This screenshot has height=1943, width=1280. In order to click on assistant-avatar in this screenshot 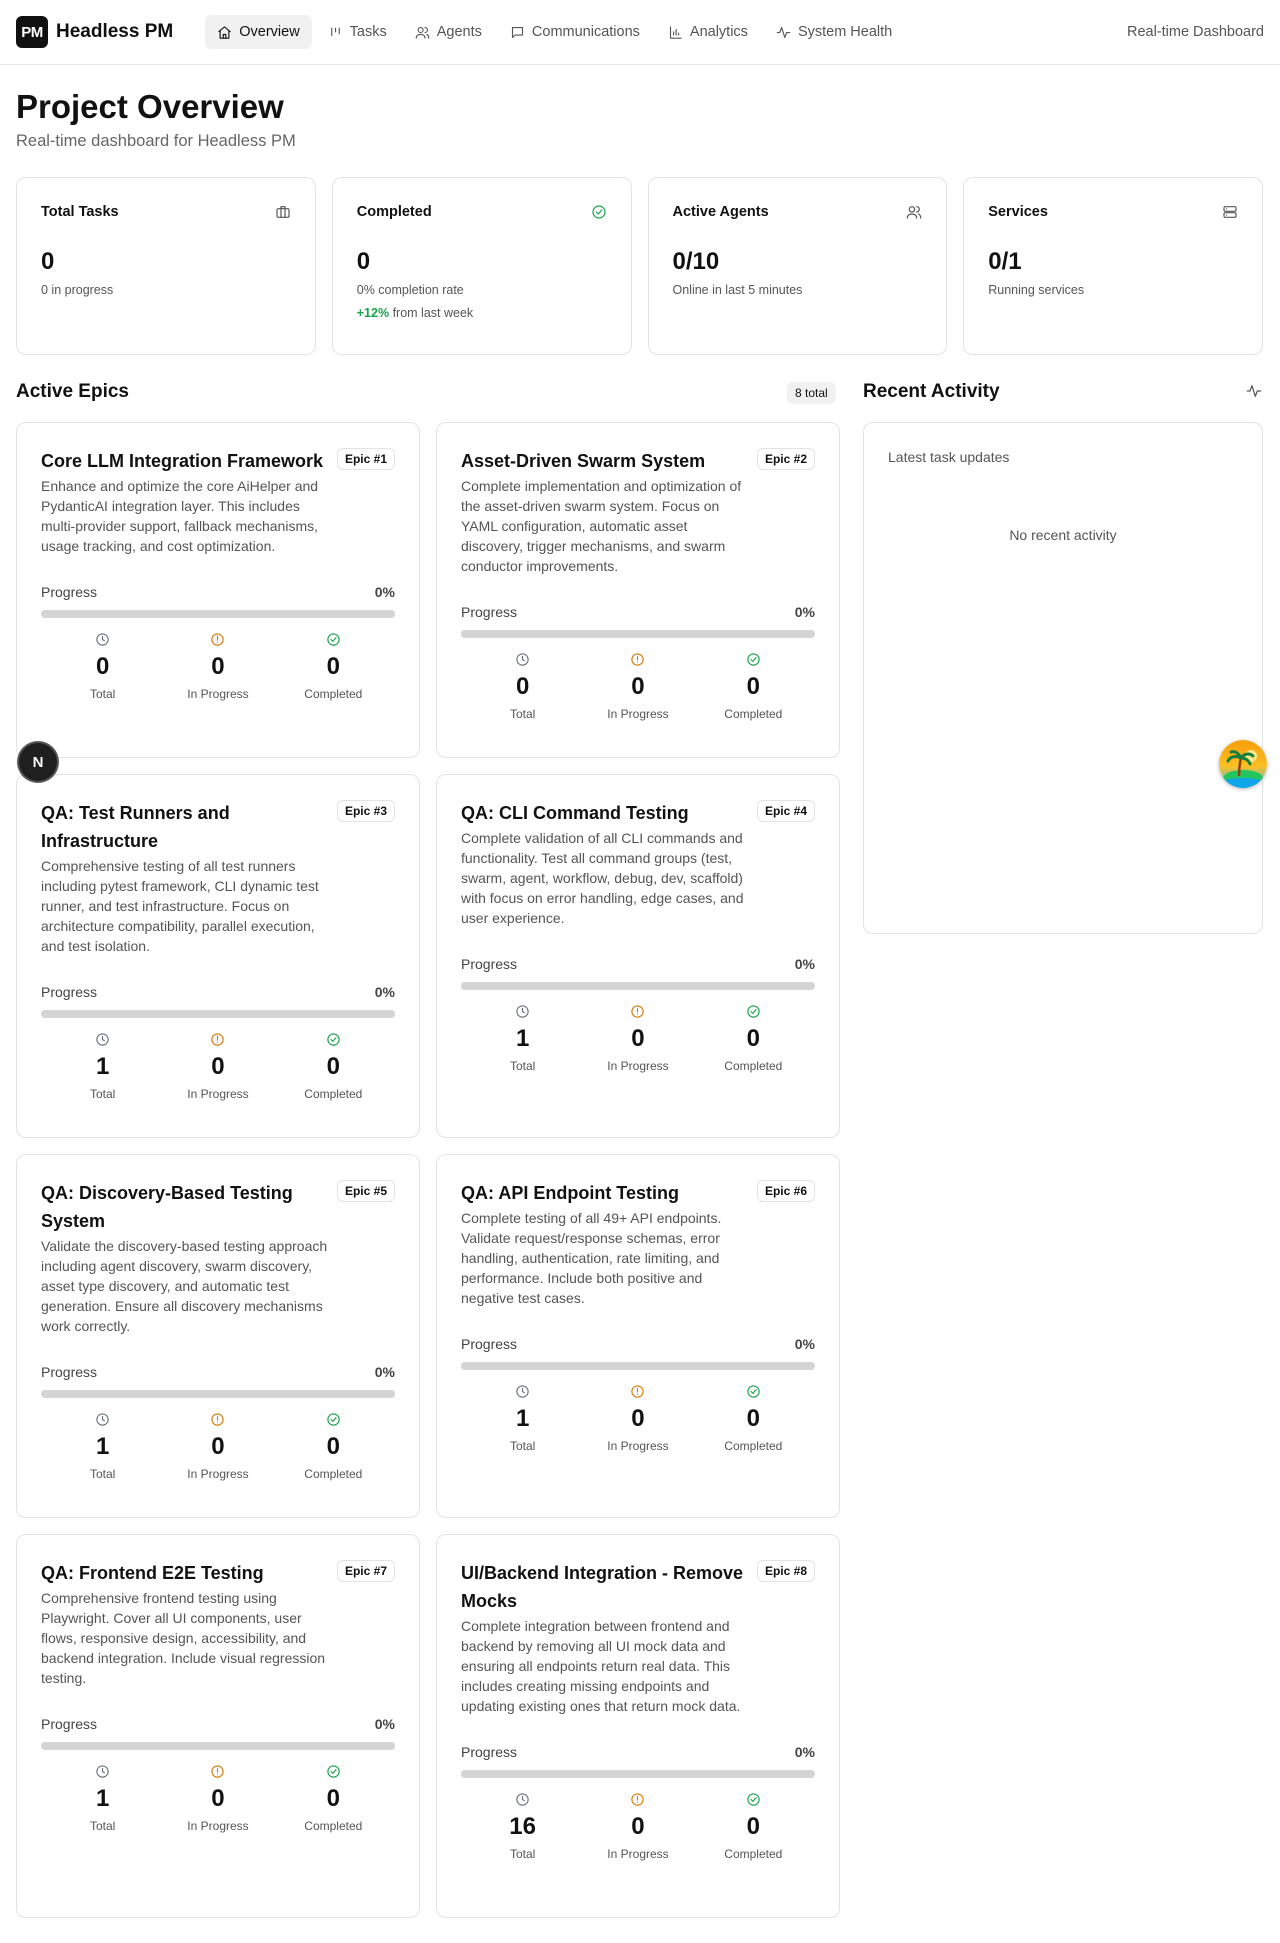, I will do `click(1243, 764)`.